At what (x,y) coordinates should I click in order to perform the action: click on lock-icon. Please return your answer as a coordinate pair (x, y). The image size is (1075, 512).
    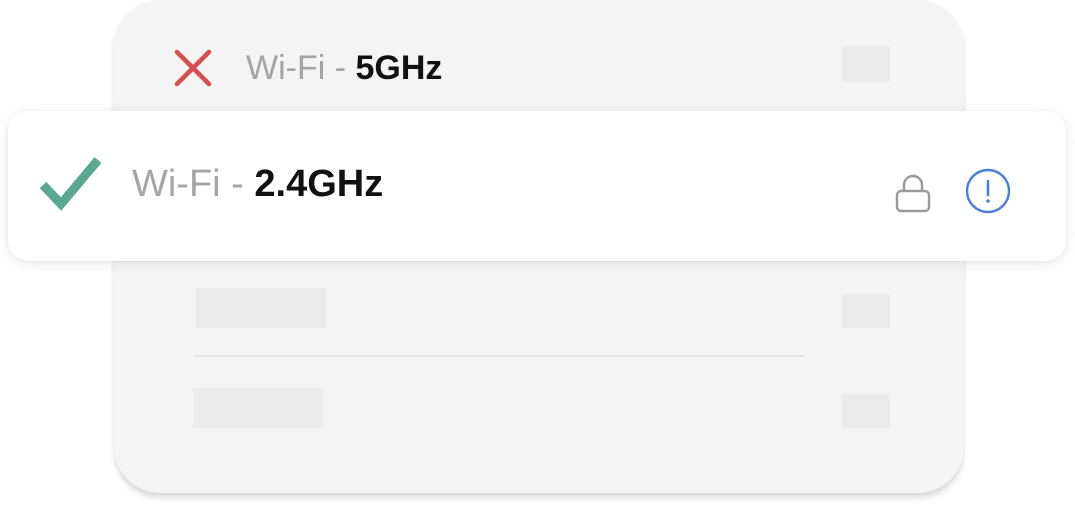
    Looking at the image, I should click on (913, 193).